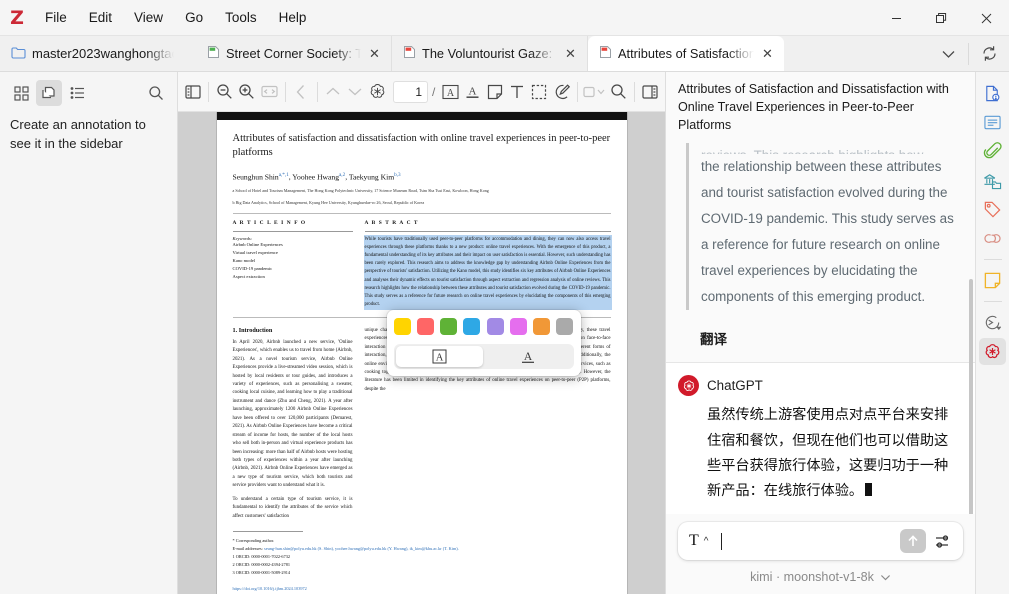  Describe the element at coordinates (896, 18) in the screenshot. I see `minimize-icon` at that location.